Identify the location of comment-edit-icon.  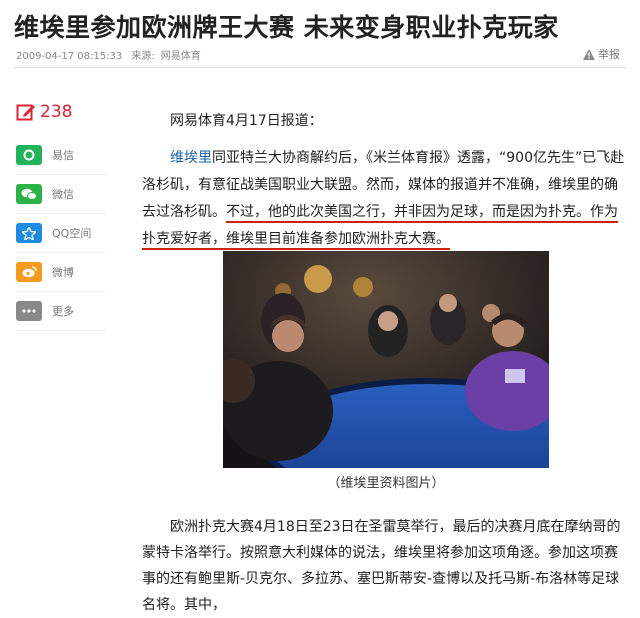
(25, 112).